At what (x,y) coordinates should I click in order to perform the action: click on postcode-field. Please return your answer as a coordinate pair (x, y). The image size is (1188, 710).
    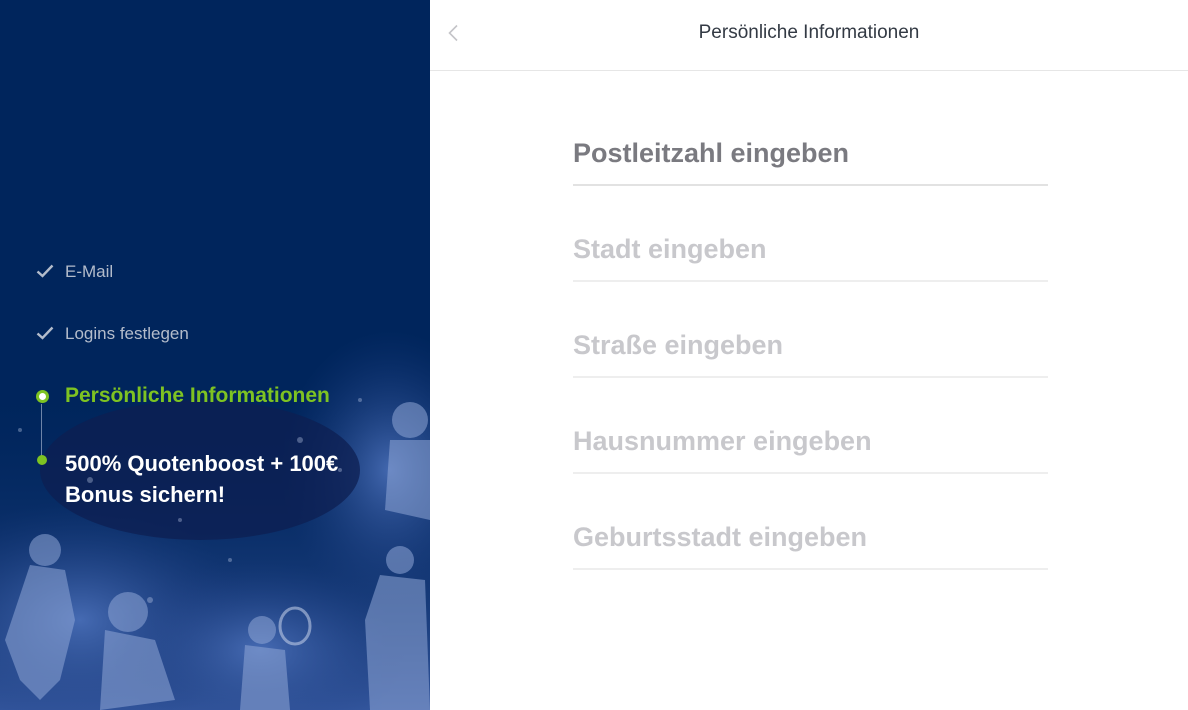
    Looking at the image, I should click on (810, 153).